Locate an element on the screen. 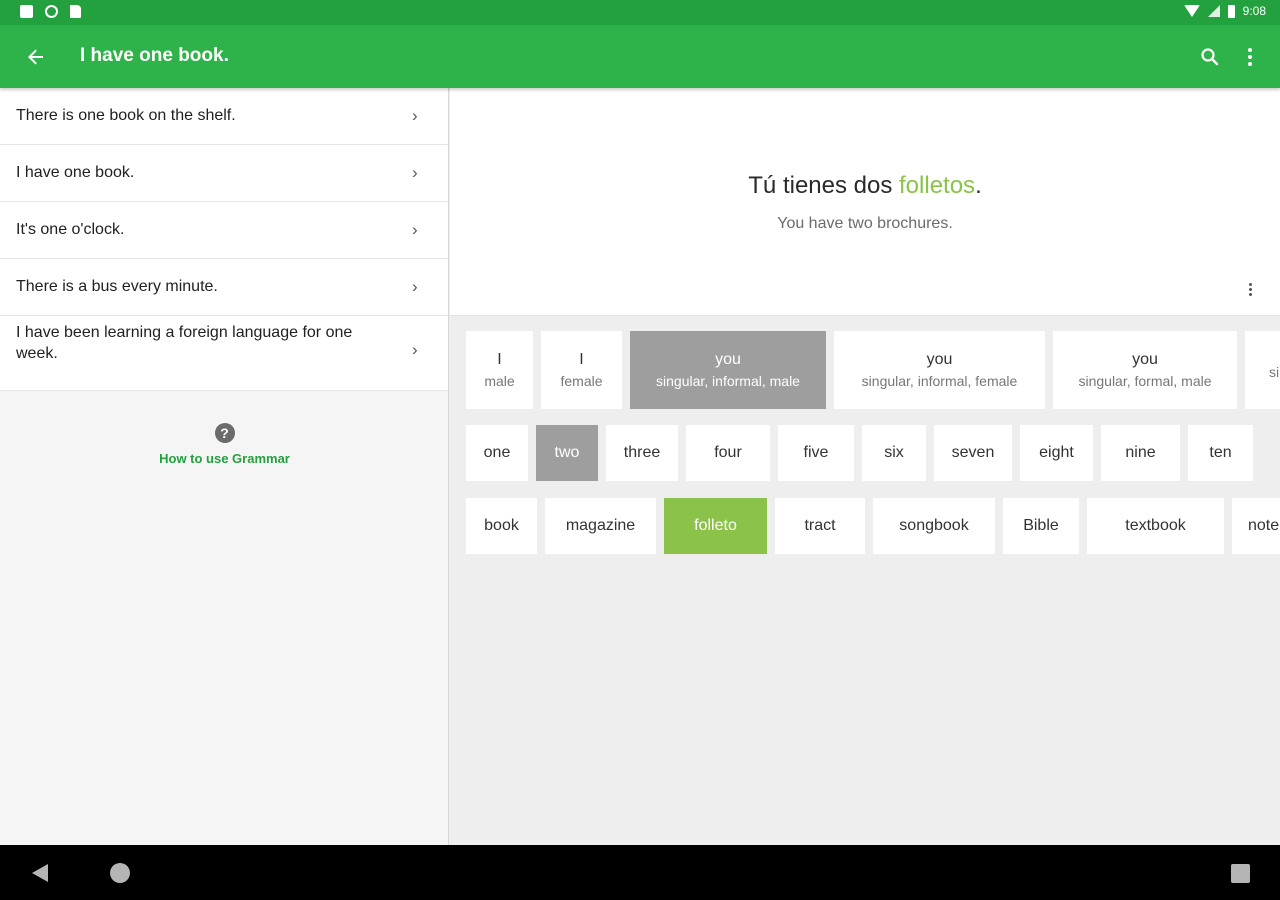 This screenshot has width=1280, height=900. sentence-highlight: folletos is located at coordinates (937, 185).